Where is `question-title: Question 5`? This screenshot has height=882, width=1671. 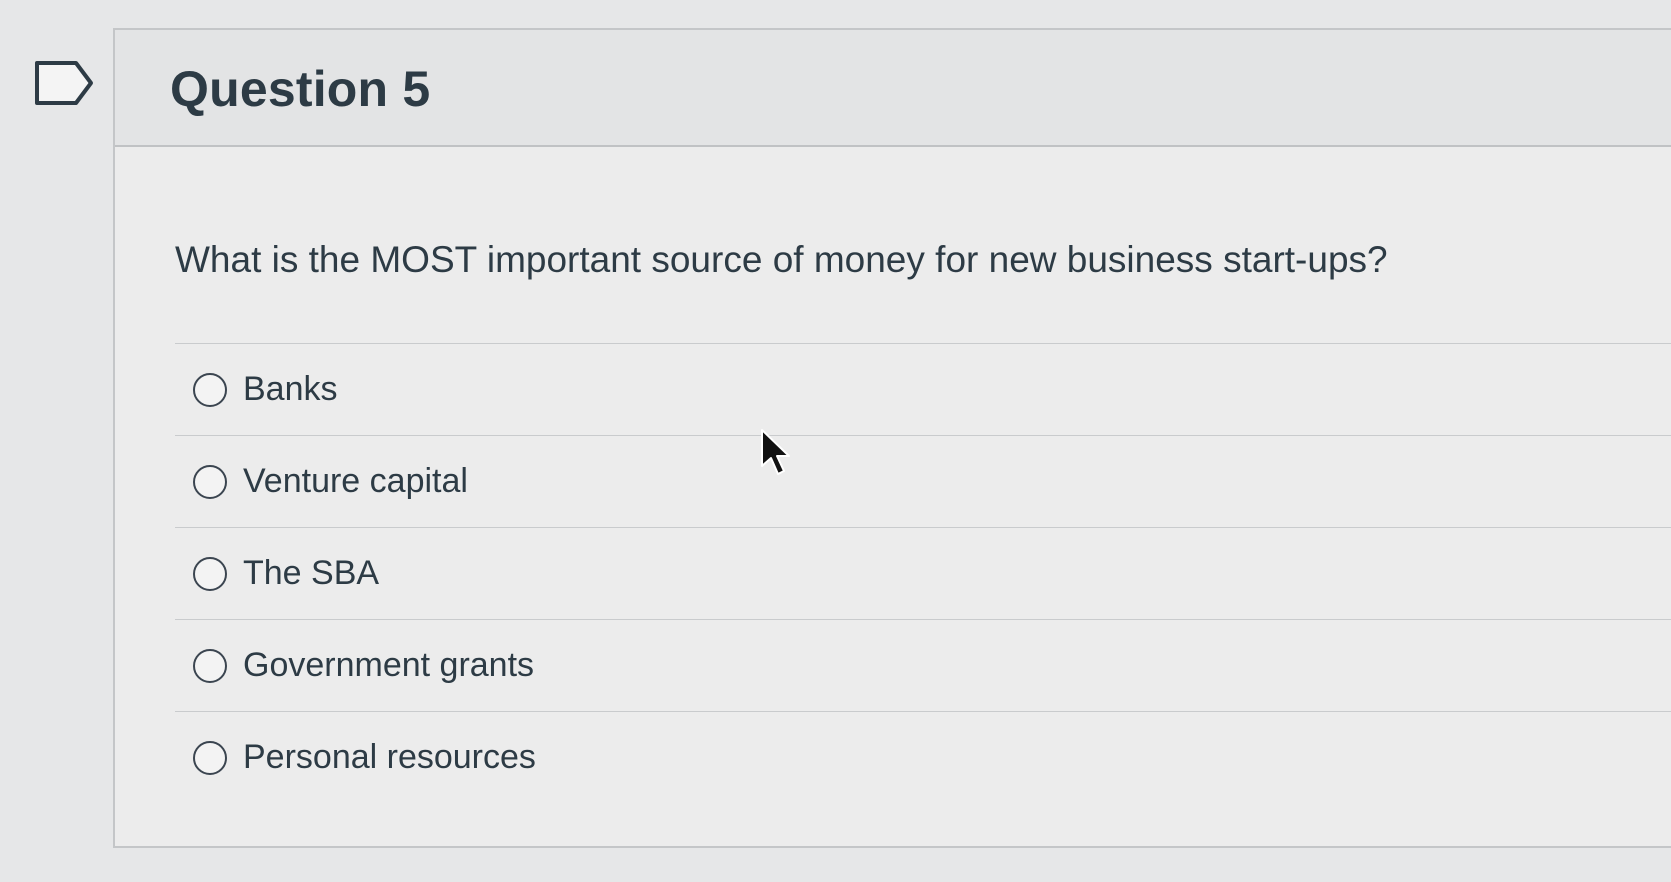
question-title: Question 5 is located at coordinates (300, 89).